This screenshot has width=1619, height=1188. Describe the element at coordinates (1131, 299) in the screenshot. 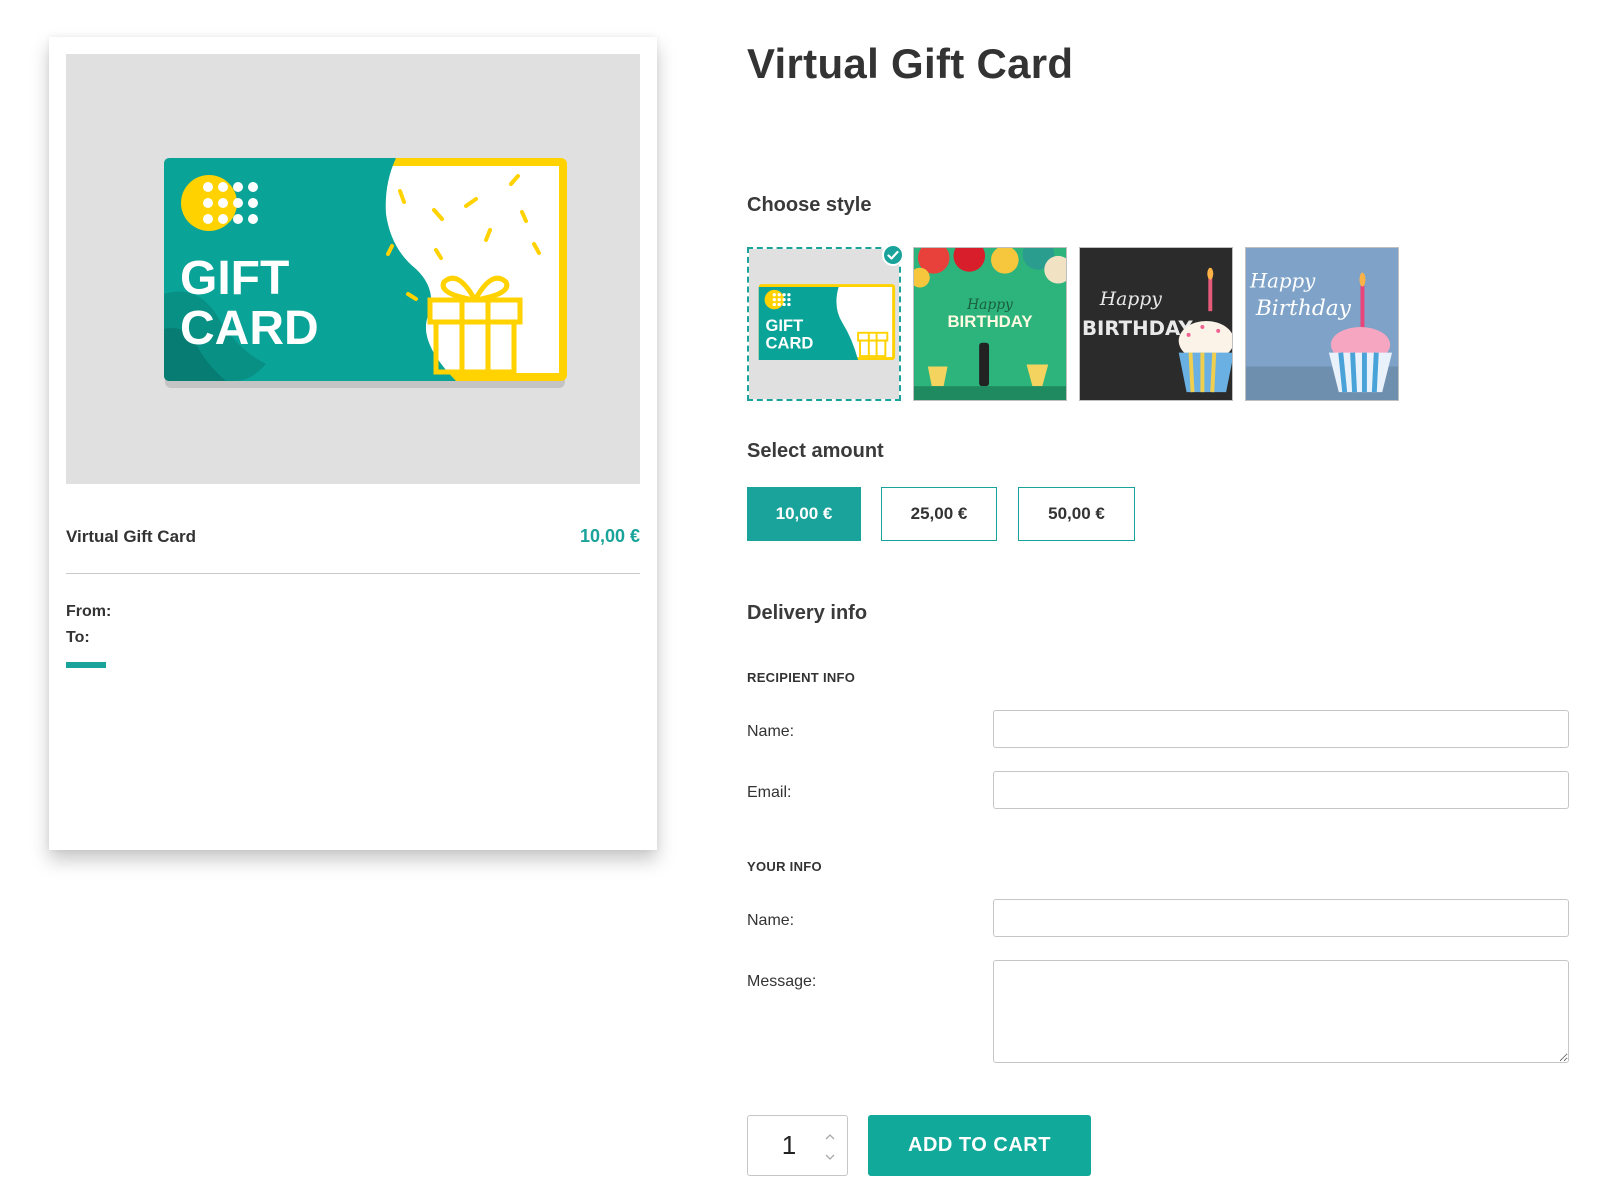

I see `thumb3-text-line1: Happy` at that location.